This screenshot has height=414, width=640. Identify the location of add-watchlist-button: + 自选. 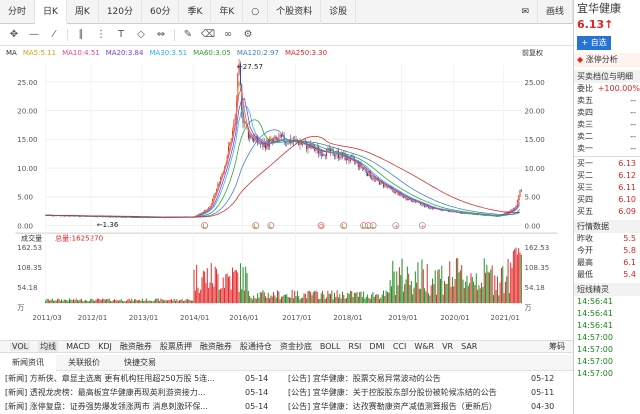
(594, 43).